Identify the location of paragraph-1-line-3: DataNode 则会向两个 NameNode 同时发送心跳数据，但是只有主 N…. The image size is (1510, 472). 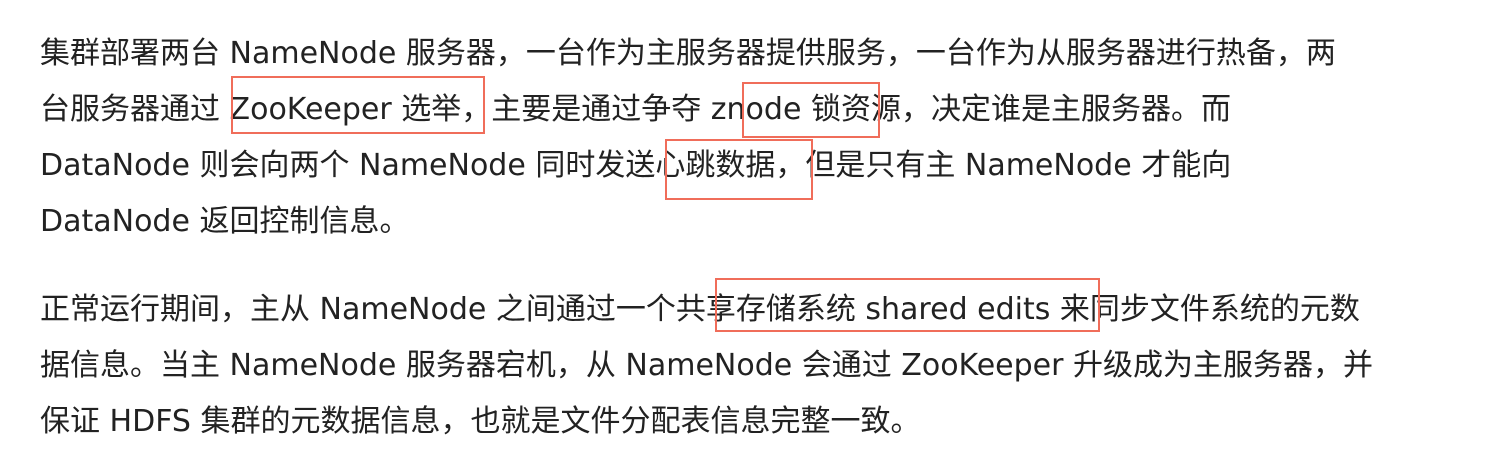
(636, 165).